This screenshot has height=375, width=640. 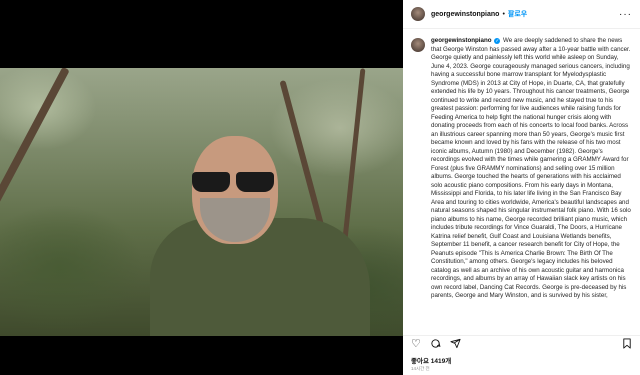 I want to click on share-icon, so click(x=455, y=345).